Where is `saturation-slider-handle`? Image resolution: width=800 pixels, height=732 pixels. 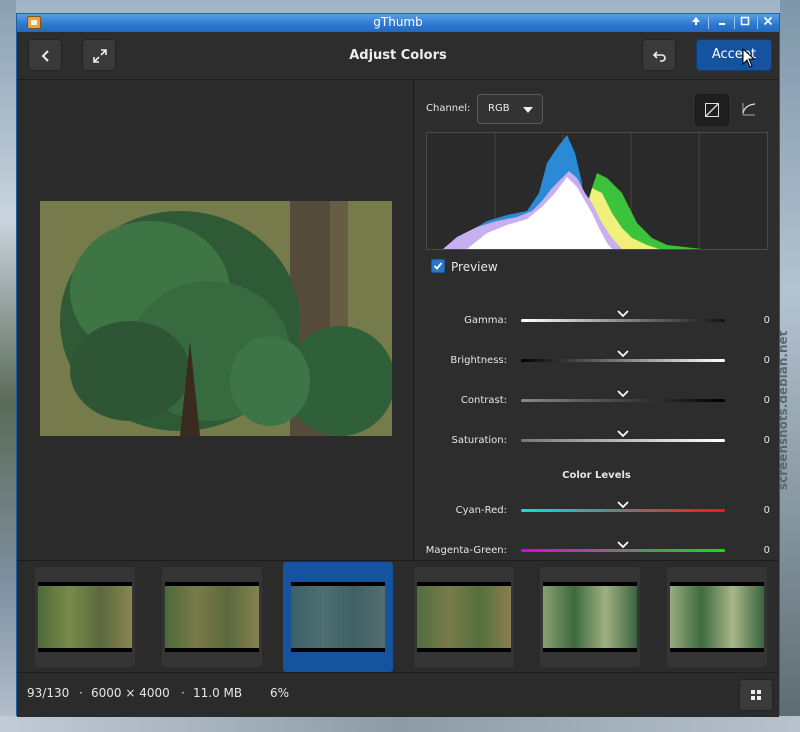
saturation-slider-handle is located at coordinates (623, 435).